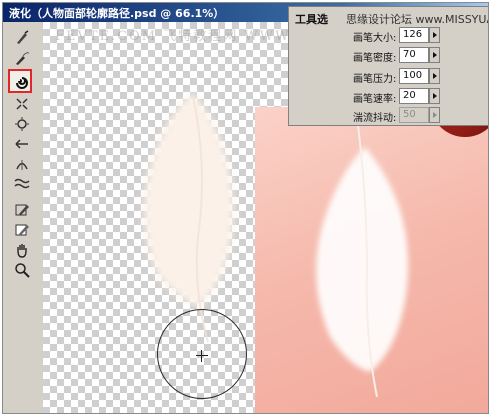  I want to click on turbulent-jitter-arrow-icon, so click(434, 115).